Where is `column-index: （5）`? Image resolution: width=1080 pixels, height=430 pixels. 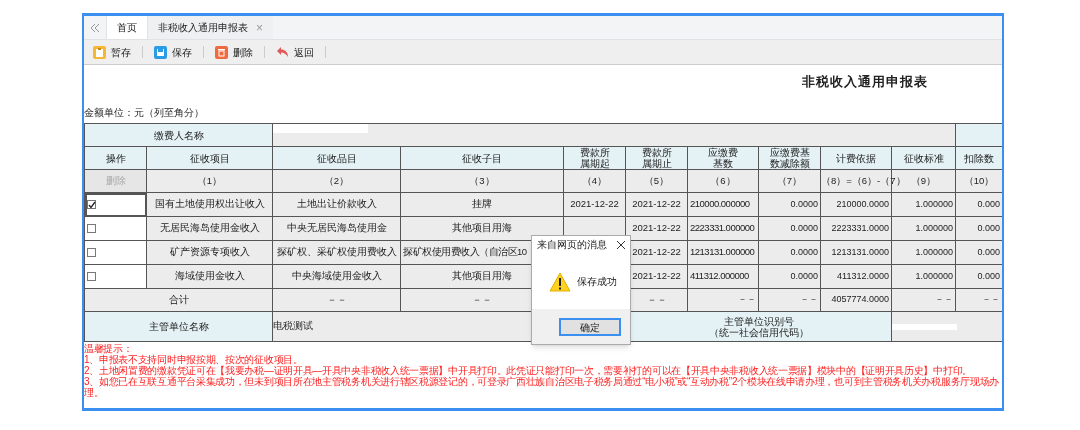
column-index: （5） is located at coordinates (656, 180).